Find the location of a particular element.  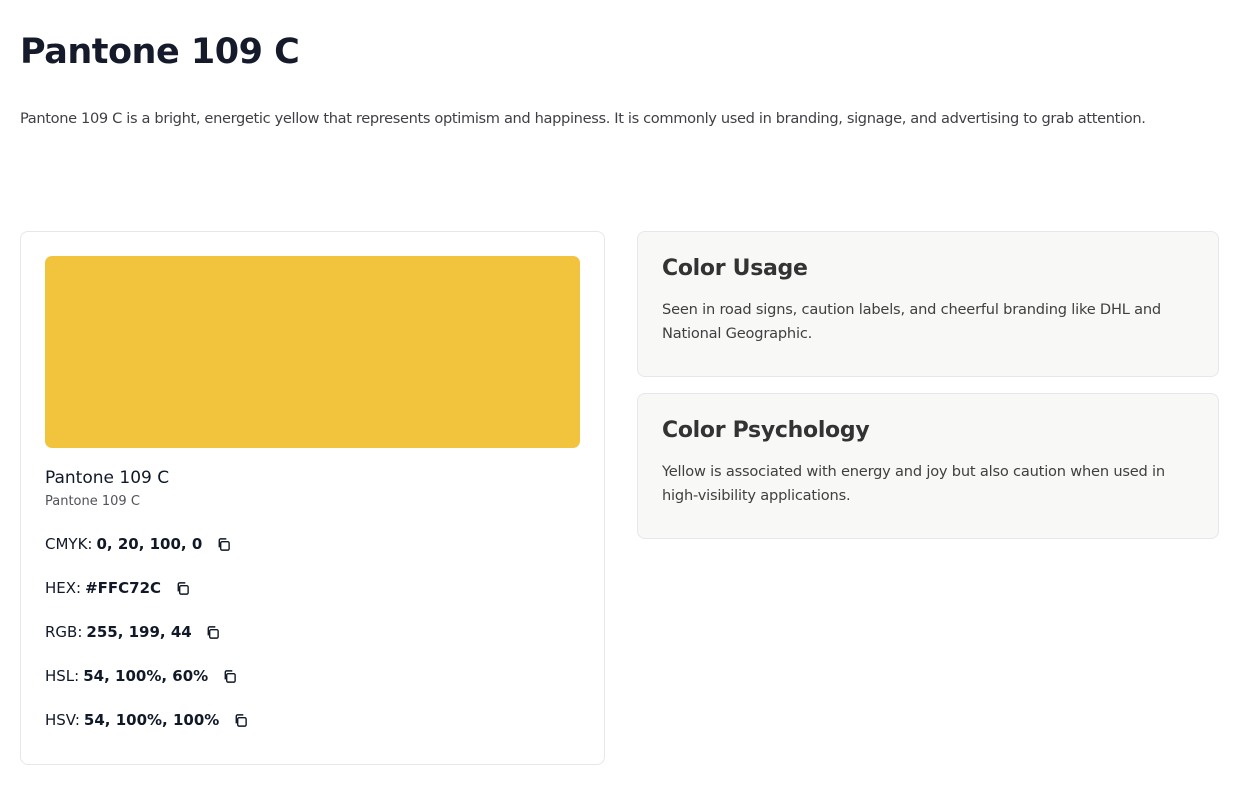

hex-row: HEX: #FFC72C is located at coordinates (119, 588).